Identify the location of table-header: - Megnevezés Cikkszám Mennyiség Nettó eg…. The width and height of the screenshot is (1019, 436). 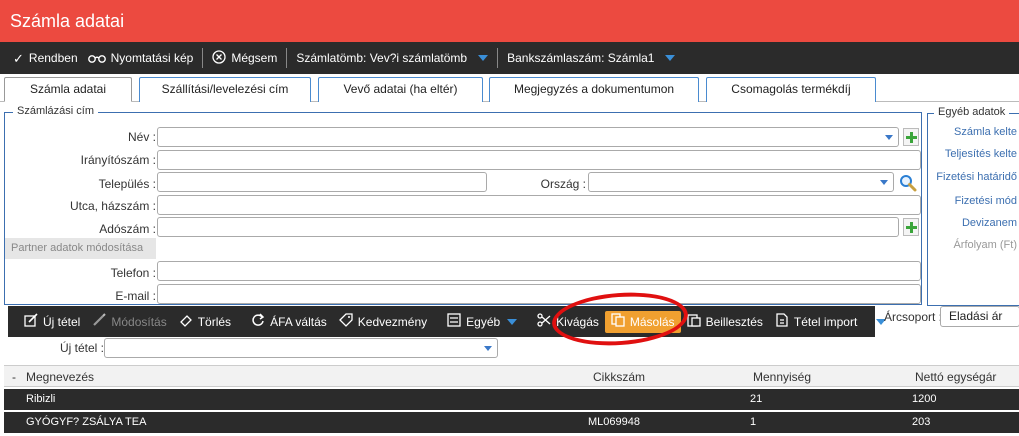
(511, 376).